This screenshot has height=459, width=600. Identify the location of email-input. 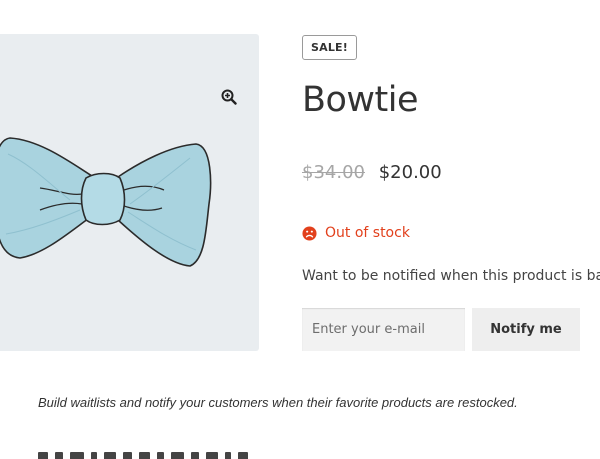
(383, 329).